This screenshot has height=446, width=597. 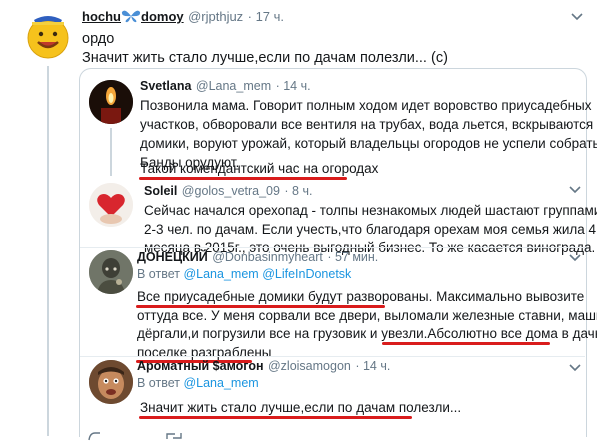 What do you see at coordinates (200, 366) in the screenshot?
I see `display-name: Ароматный $амогон` at bounding box center [200, 366].